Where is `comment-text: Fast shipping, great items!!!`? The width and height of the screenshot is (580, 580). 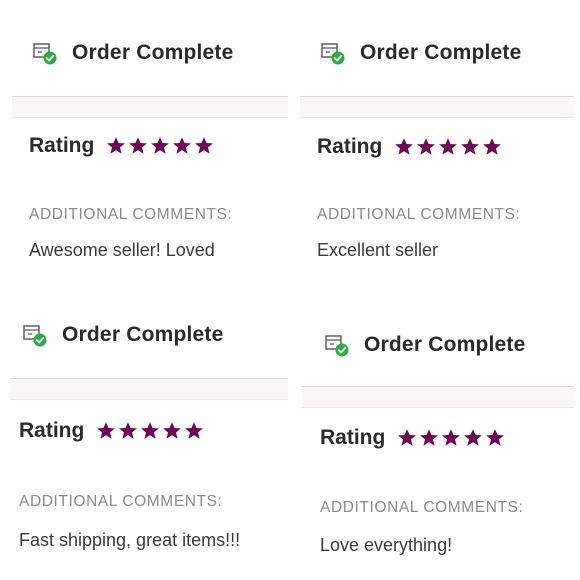
comment-text: Fast shipping, great items!!! is located at coordinates (130, 540).